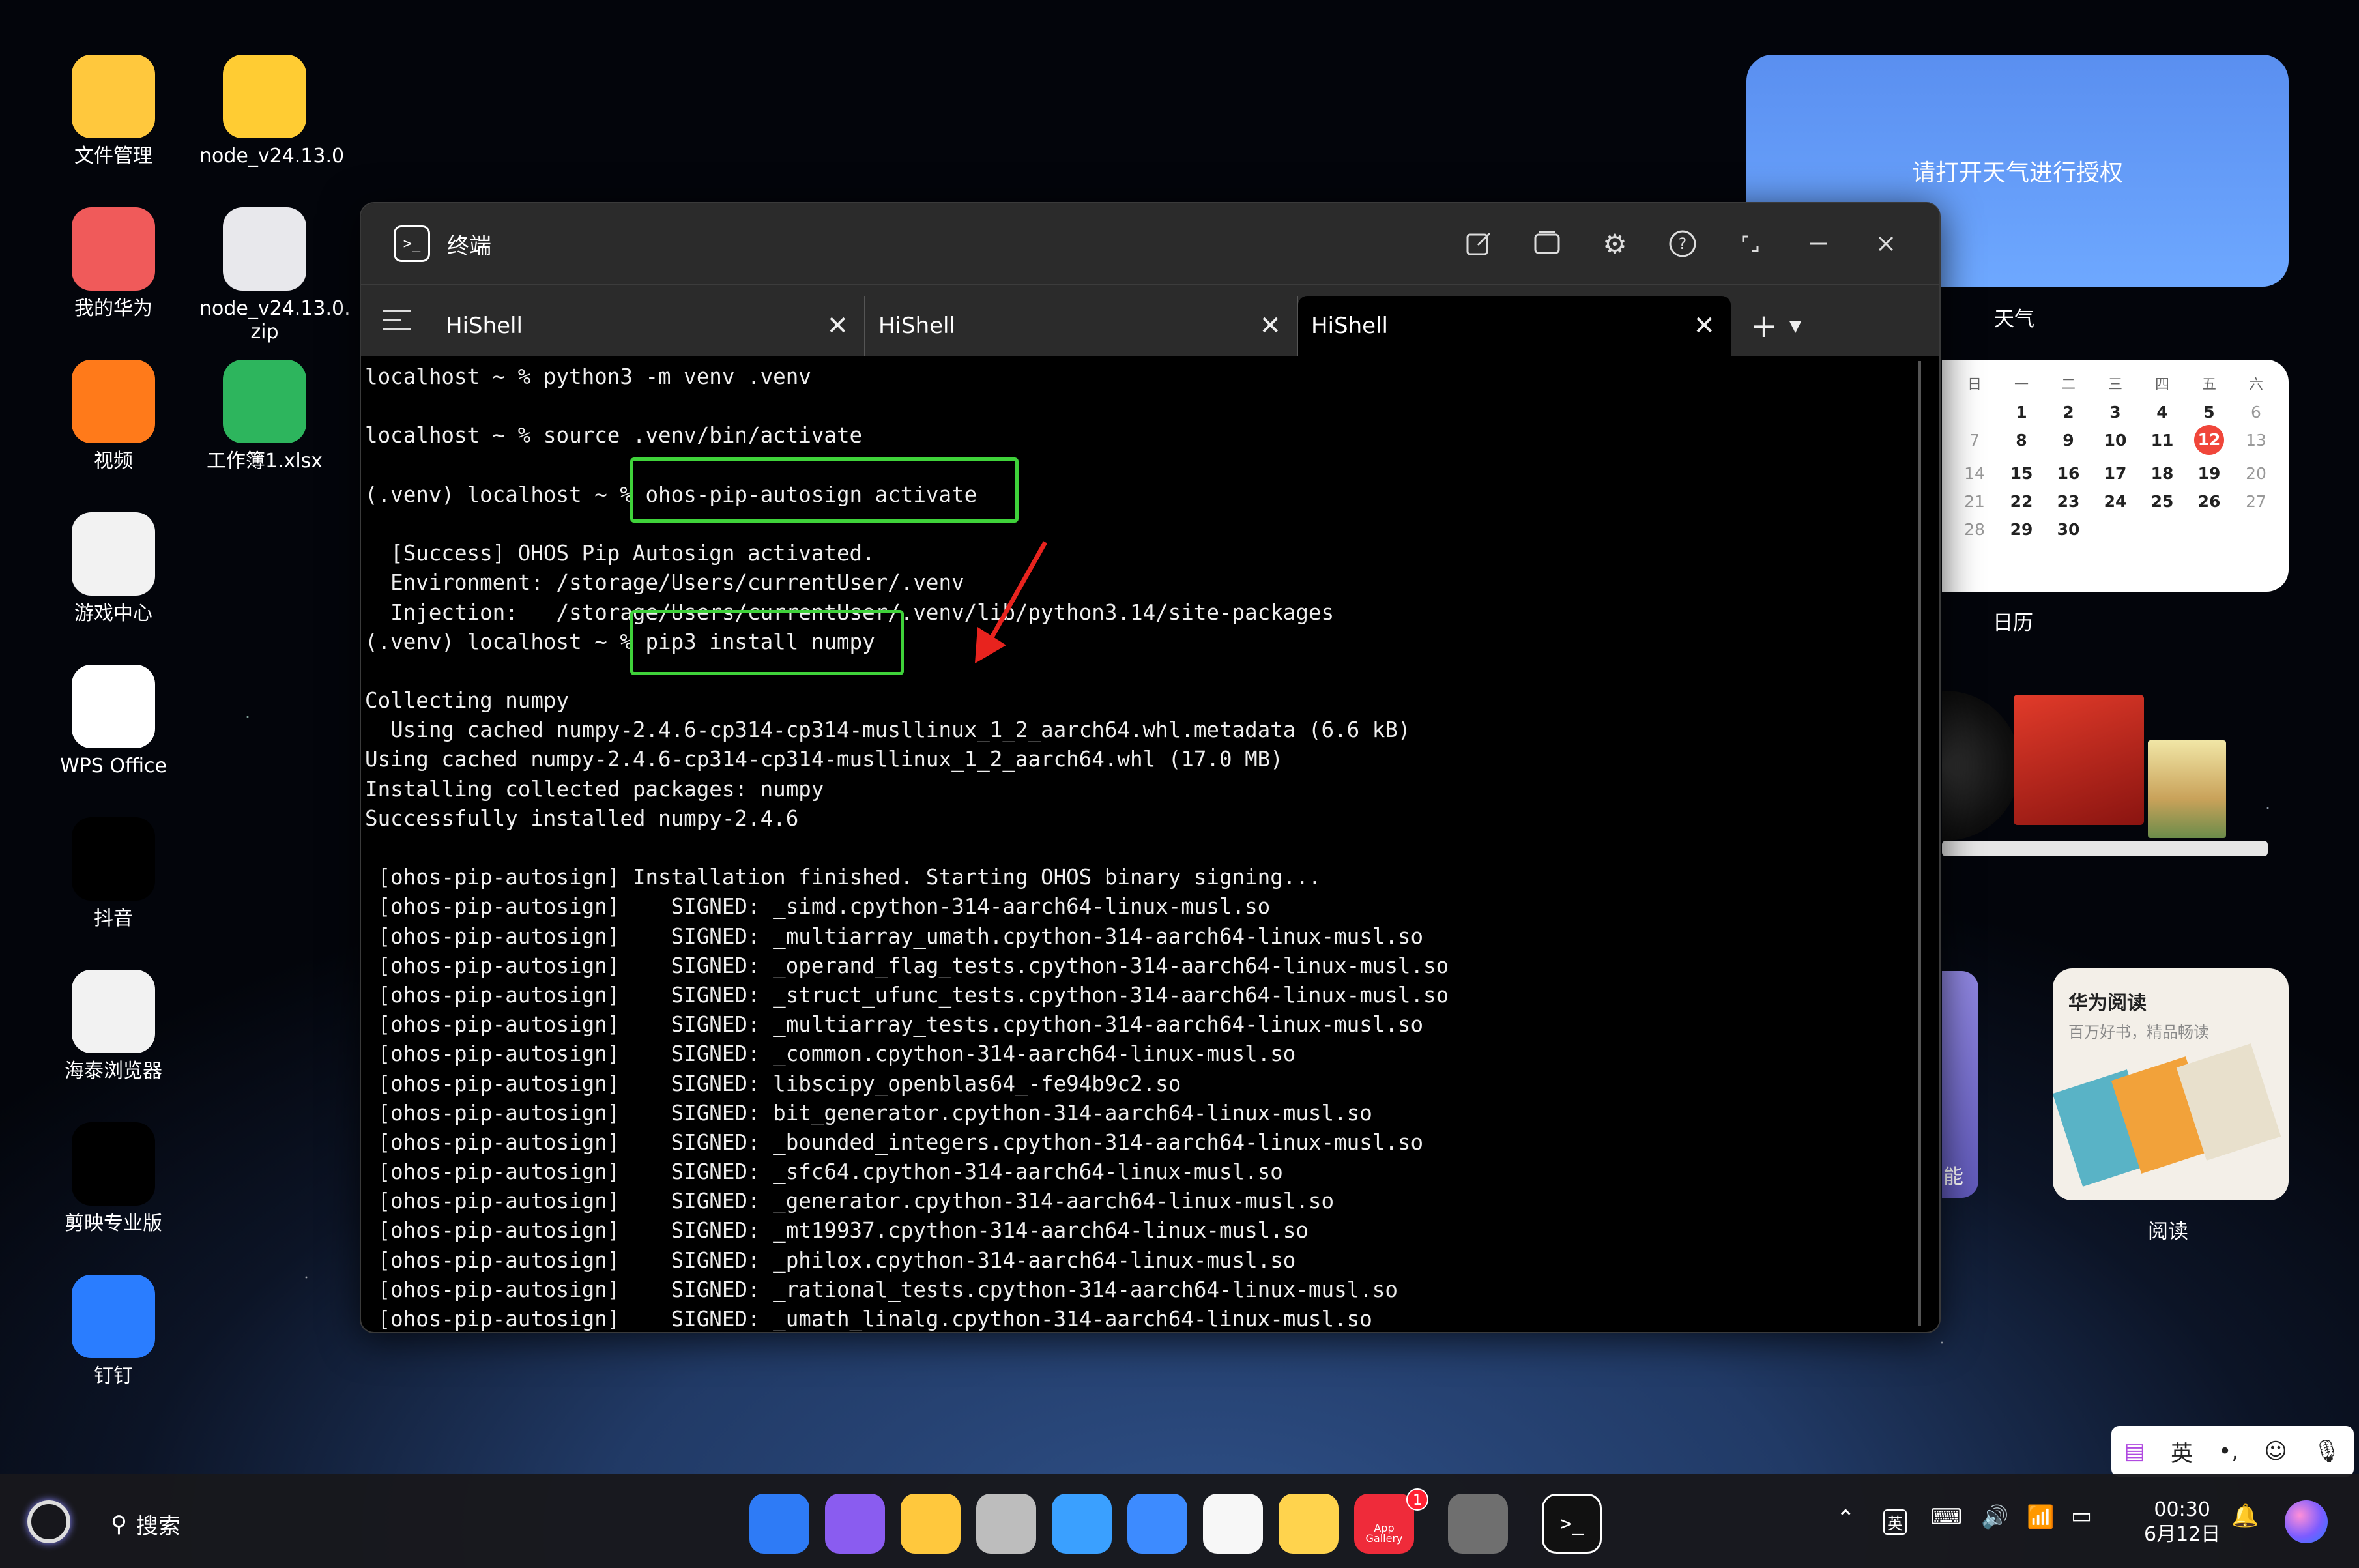 The width and height of the screenshot is (2359, 1568). I want to click on desktop-icon-7: 剪映专业版, so click(113, 1179).